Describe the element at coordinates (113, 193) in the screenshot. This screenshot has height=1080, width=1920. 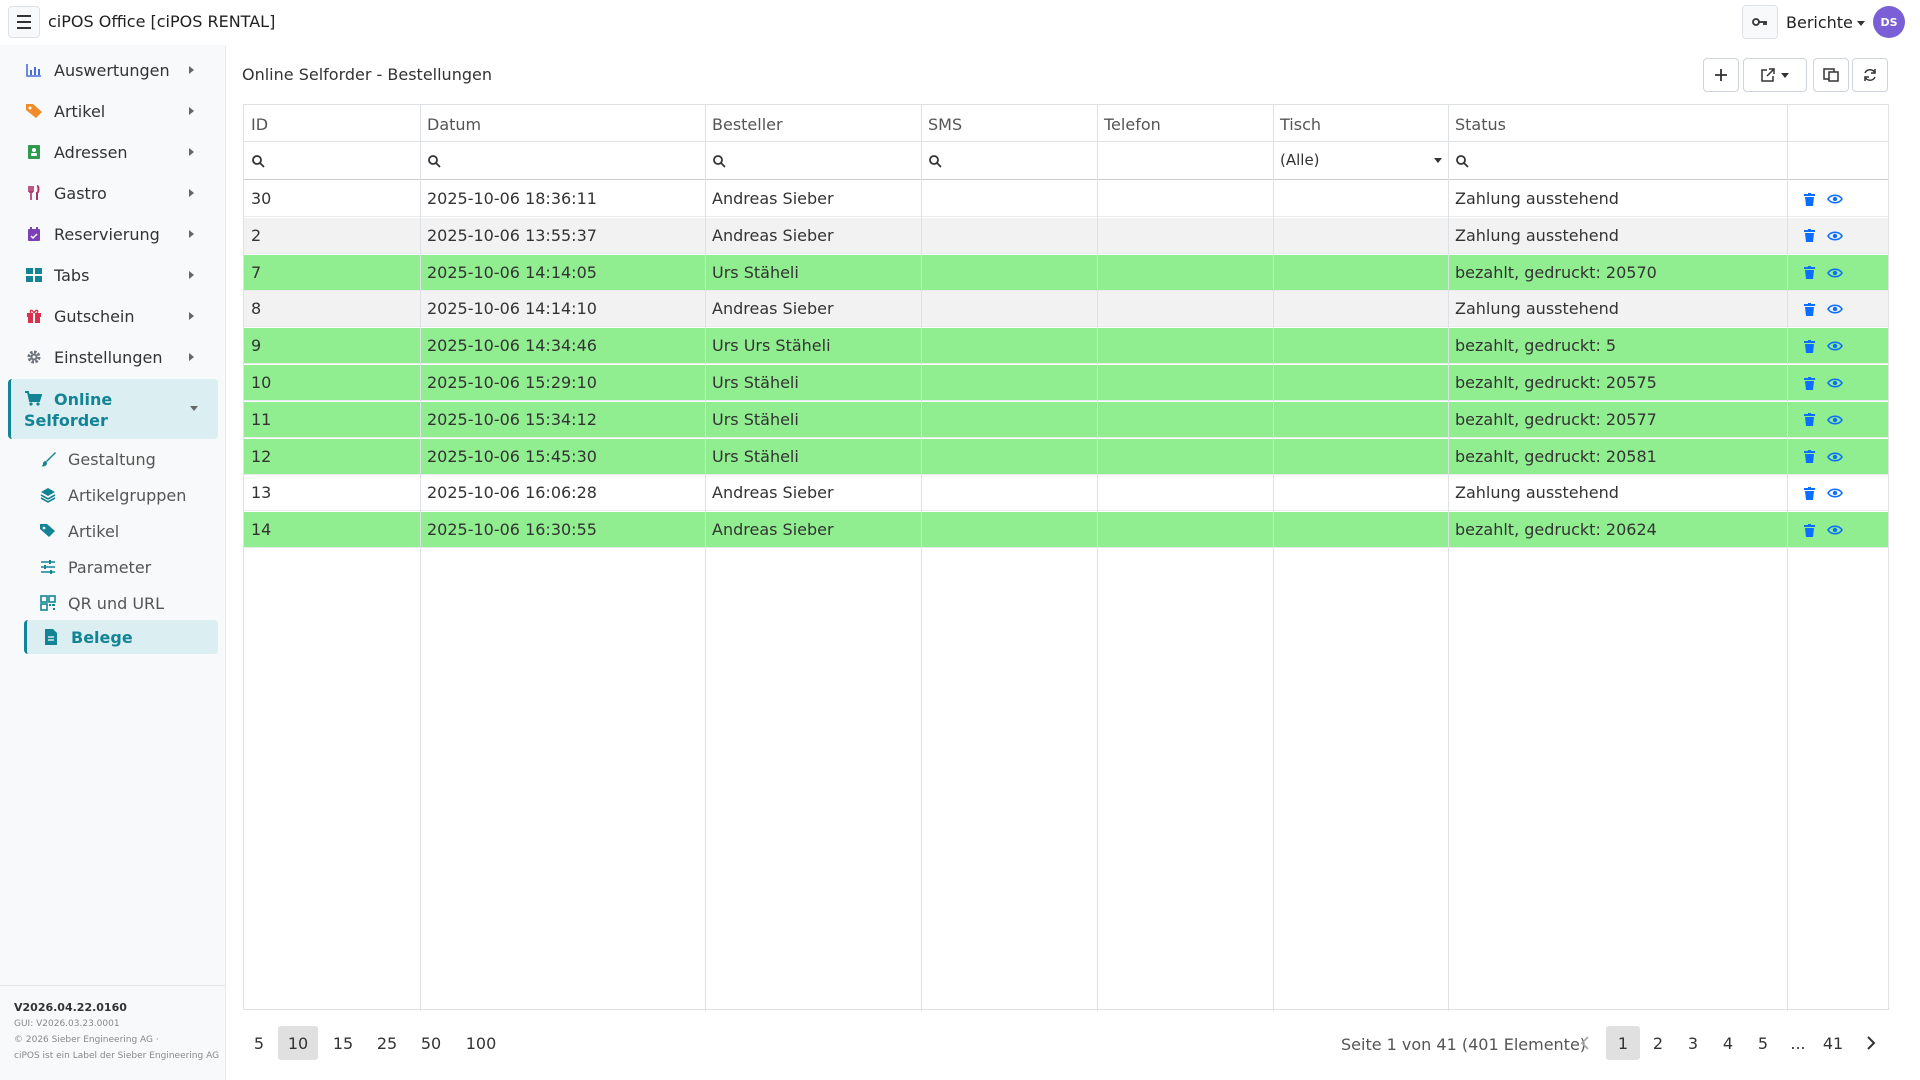
I see `sidebar-item-gastro: Gastro` at that location.